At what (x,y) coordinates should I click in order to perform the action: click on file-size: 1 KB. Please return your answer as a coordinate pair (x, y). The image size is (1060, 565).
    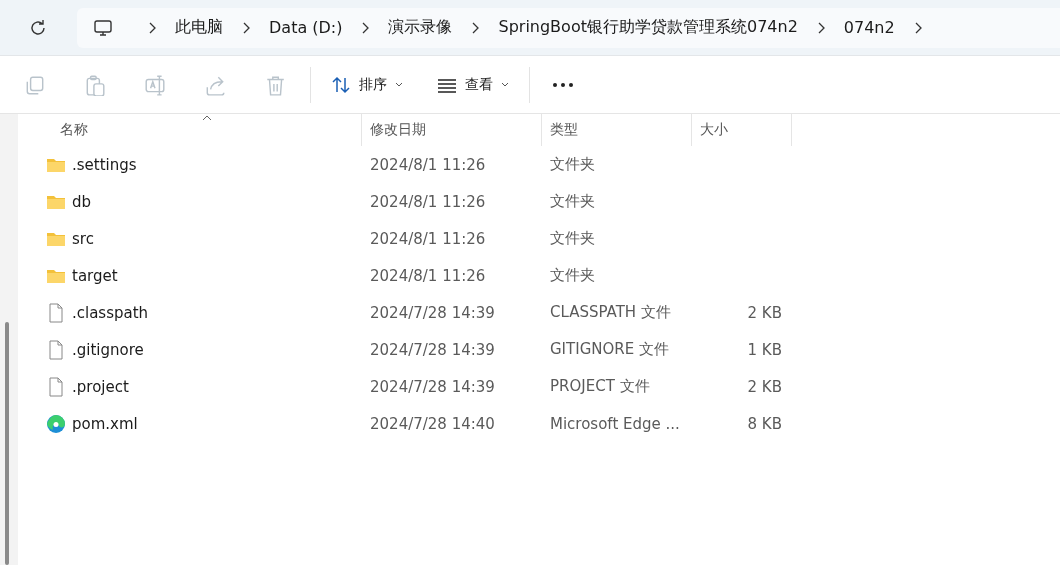
    Looking at the image, I should click on (764, 349).